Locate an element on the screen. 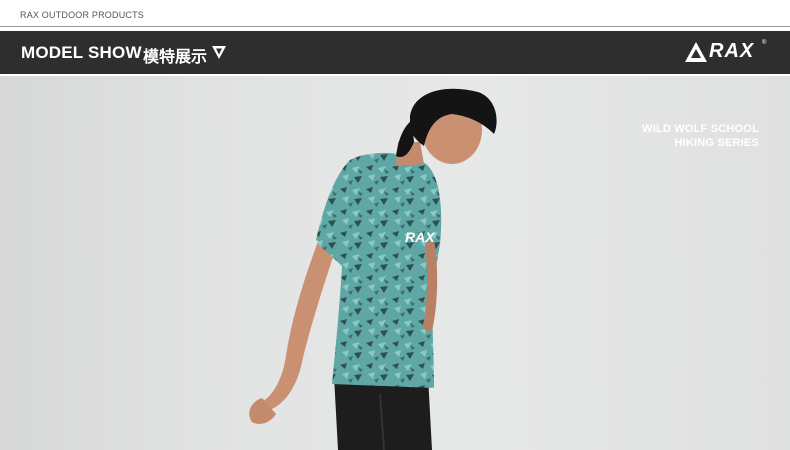  divider-line is located at coordinates (395, 26).